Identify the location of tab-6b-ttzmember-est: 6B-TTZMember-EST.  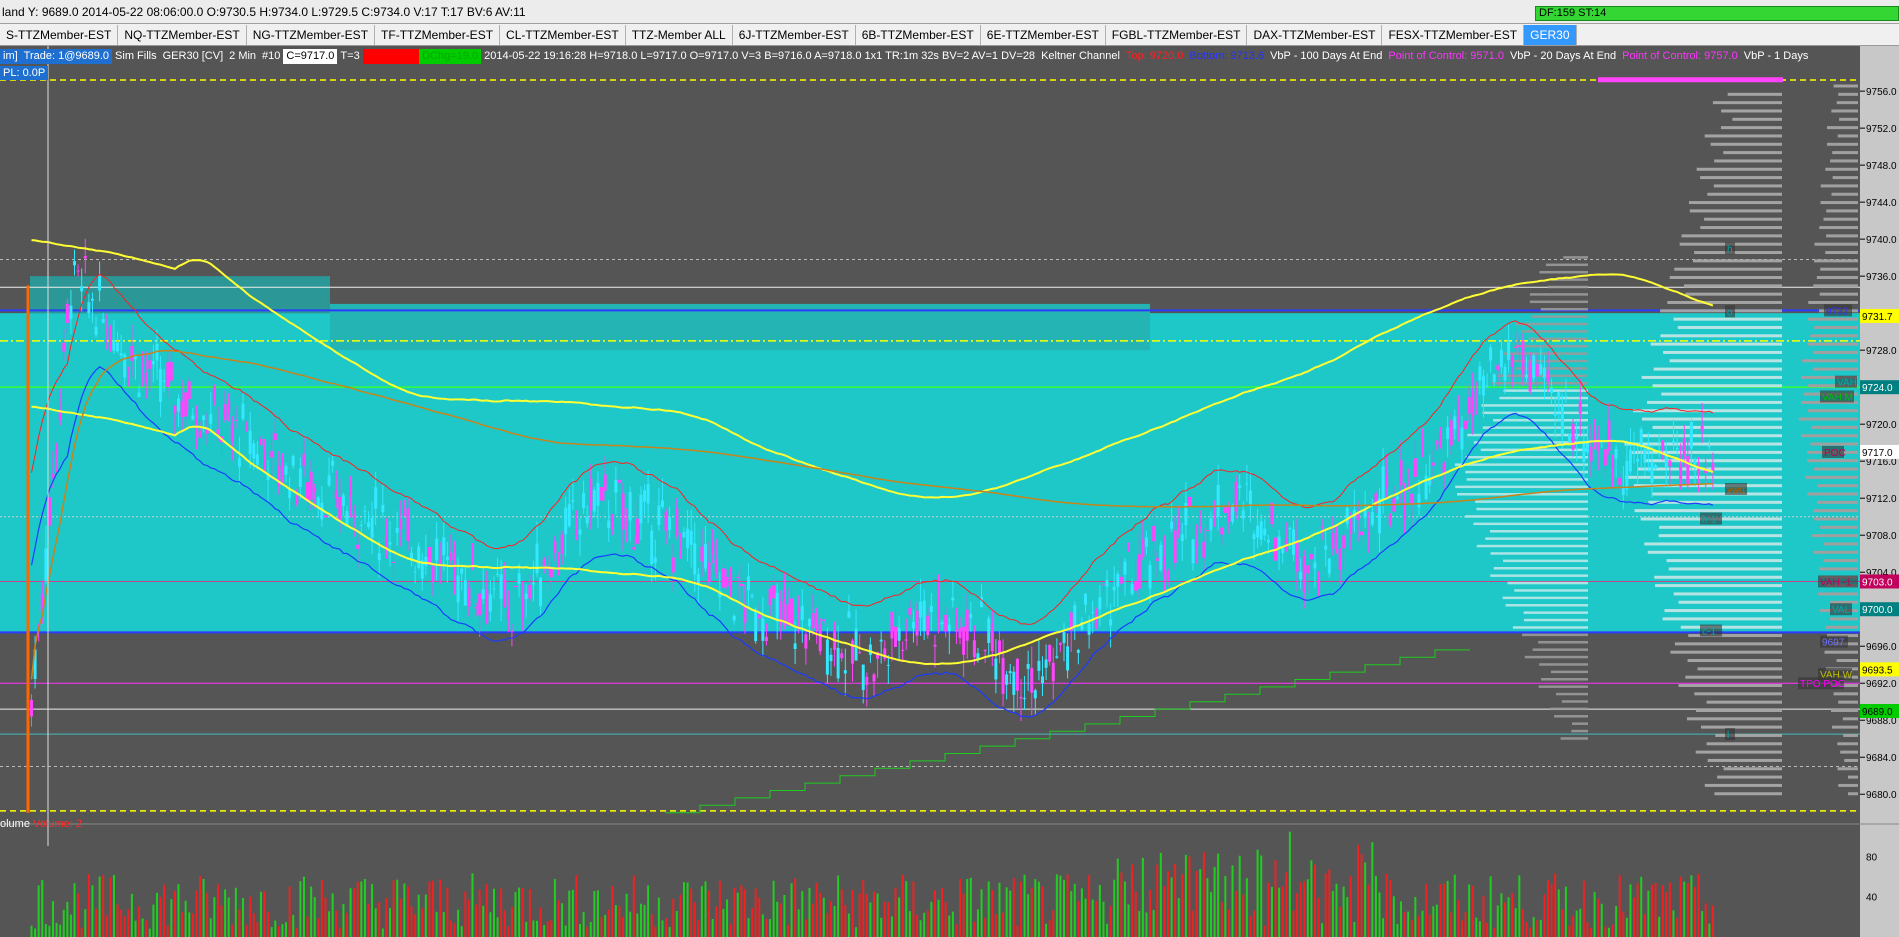
(918, 34).